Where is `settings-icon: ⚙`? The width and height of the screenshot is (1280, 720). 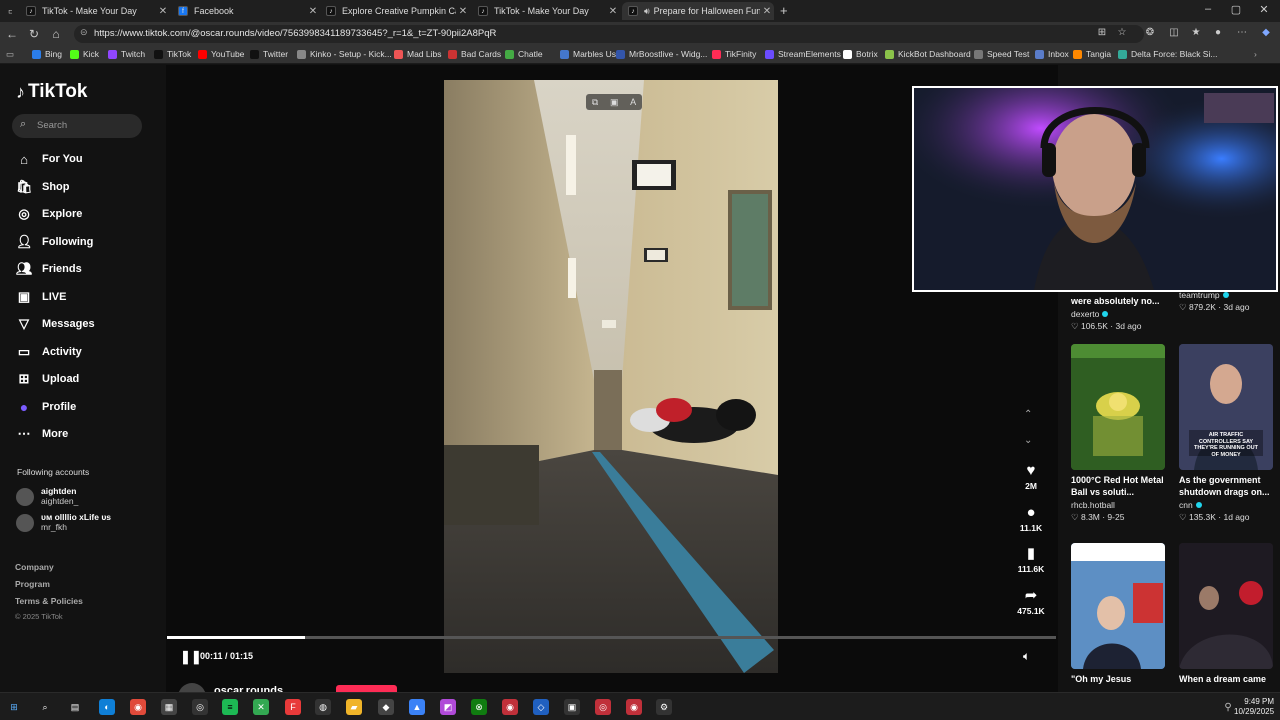 settings-icon: ⚙ is located at coordinates (664, 707).